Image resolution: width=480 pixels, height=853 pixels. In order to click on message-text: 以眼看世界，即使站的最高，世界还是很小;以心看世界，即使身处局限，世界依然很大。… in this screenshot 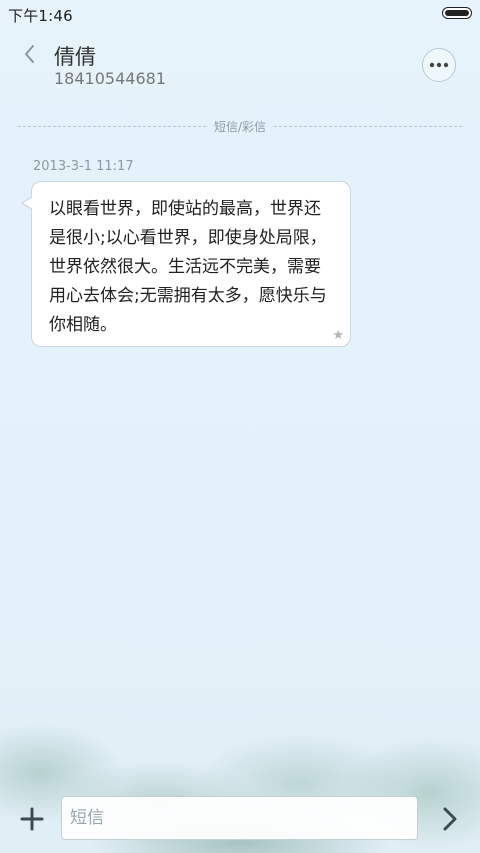, I will do `click(188, 267)`.